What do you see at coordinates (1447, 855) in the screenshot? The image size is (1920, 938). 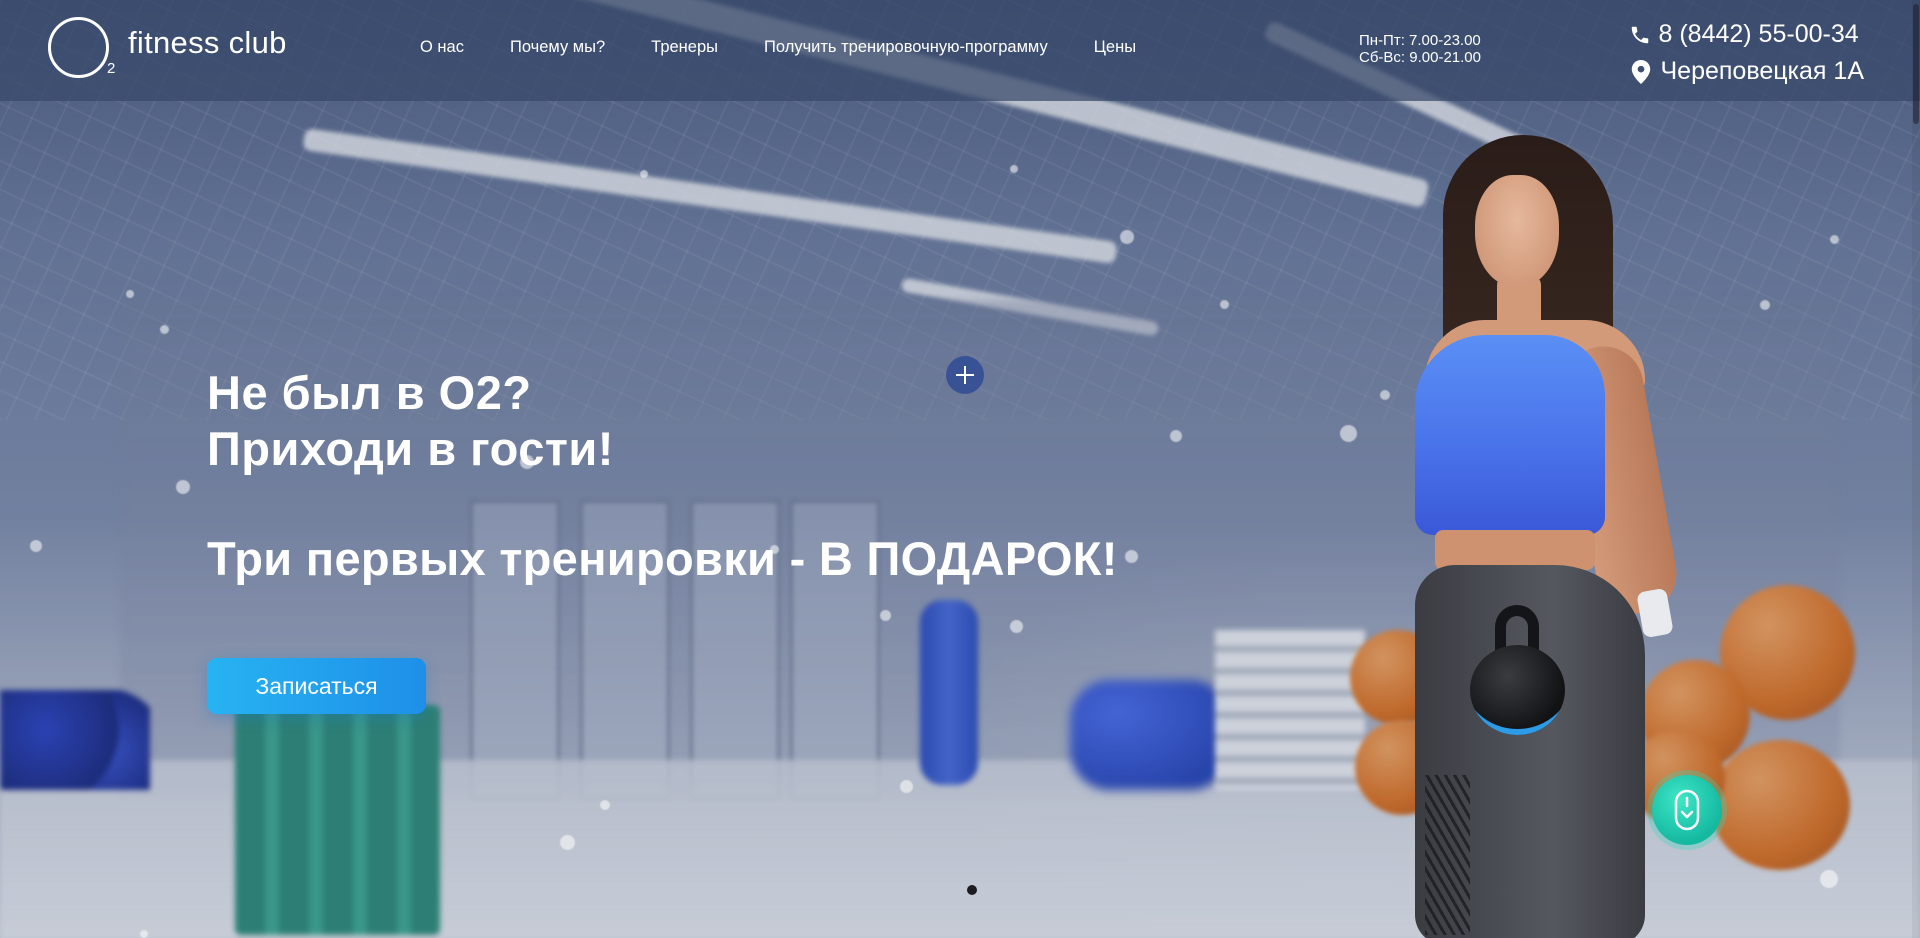 I see `leggings-mesh` at bounding box center [1447, 855].